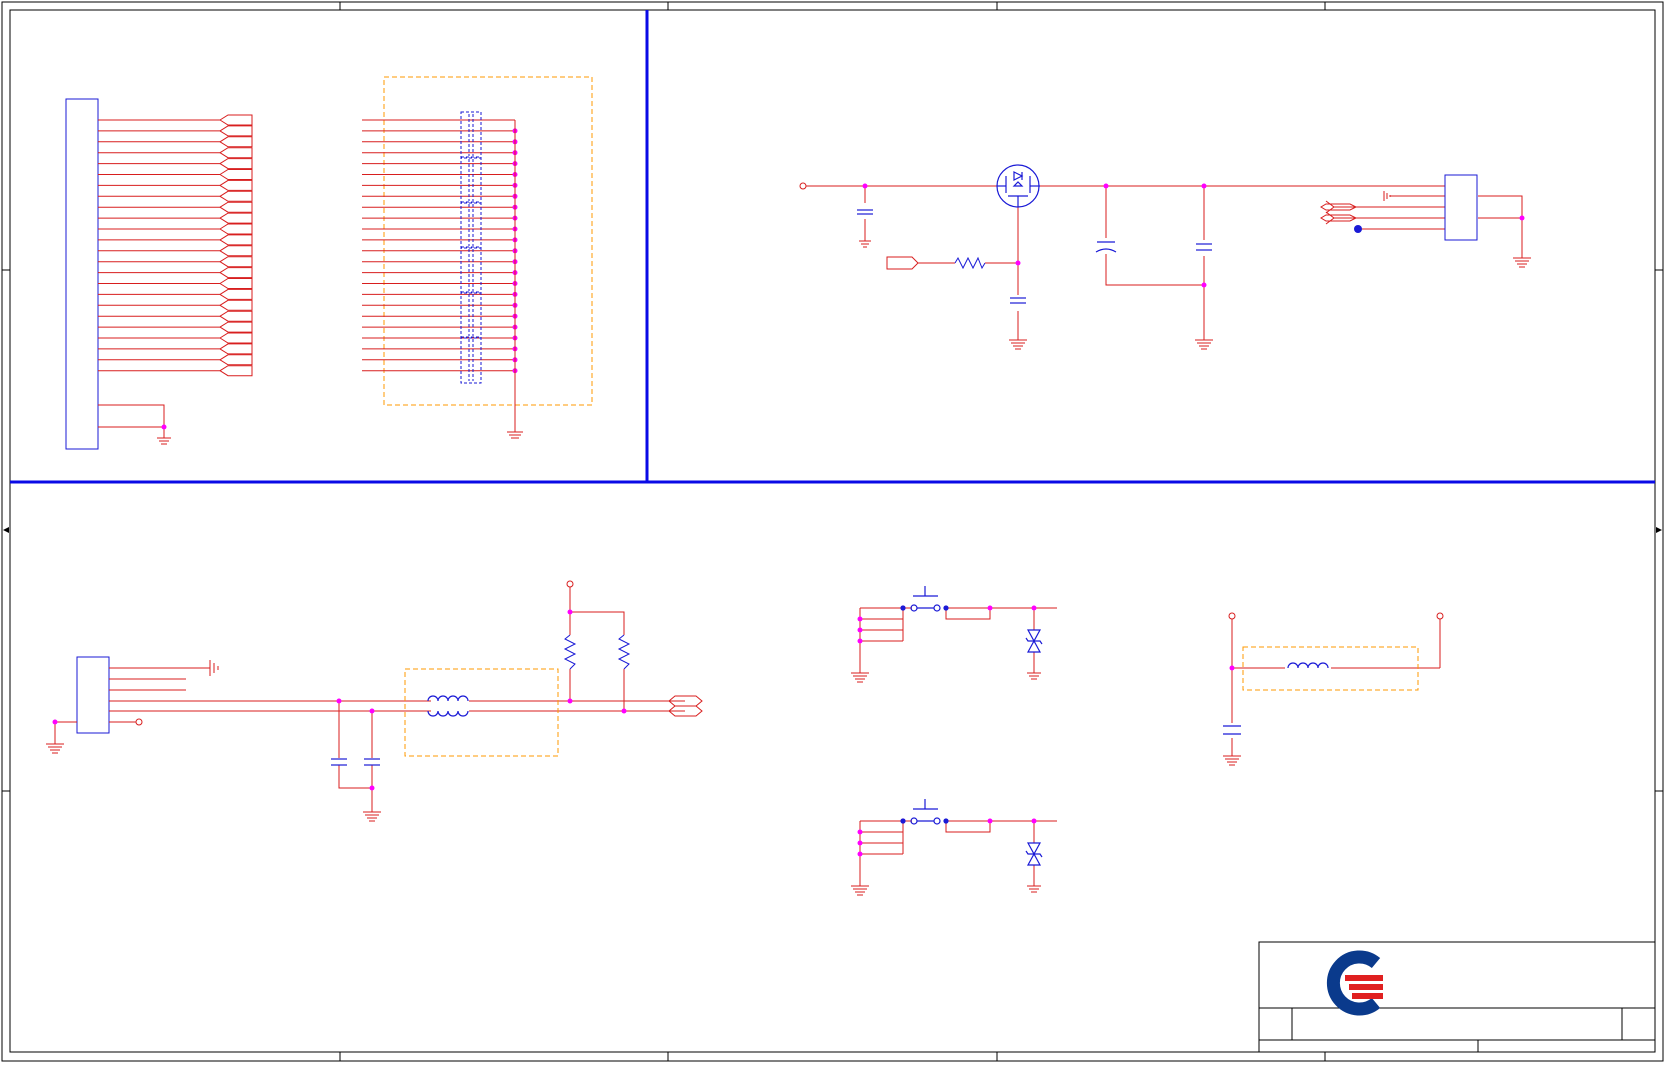 The height and width of the screenshot is (1068, 1665). I want to click on chassis-ground-icon, so click(1387, 196).